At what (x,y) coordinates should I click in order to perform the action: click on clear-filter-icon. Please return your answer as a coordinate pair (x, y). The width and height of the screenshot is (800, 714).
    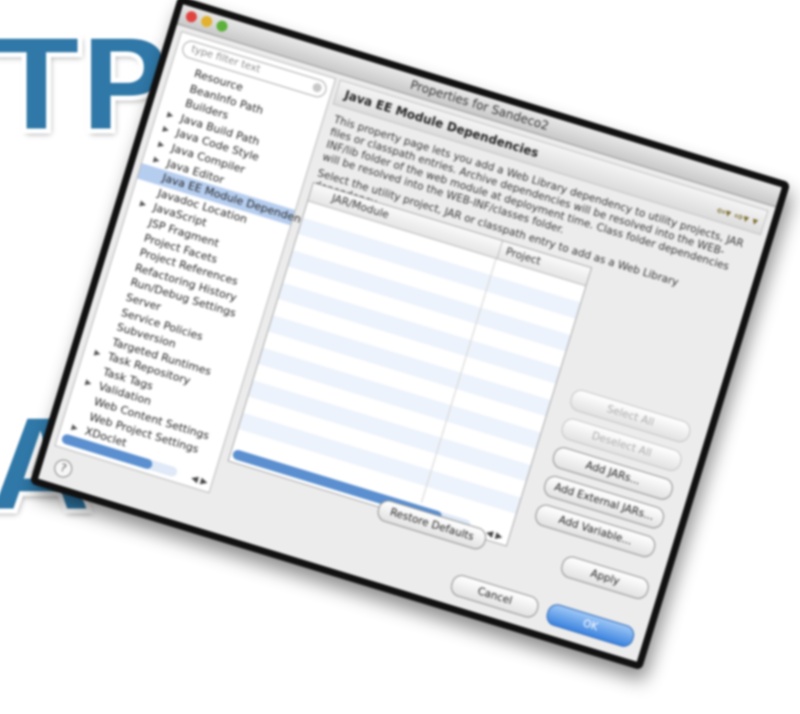
    Looking at the image, I should click on (317, 88).